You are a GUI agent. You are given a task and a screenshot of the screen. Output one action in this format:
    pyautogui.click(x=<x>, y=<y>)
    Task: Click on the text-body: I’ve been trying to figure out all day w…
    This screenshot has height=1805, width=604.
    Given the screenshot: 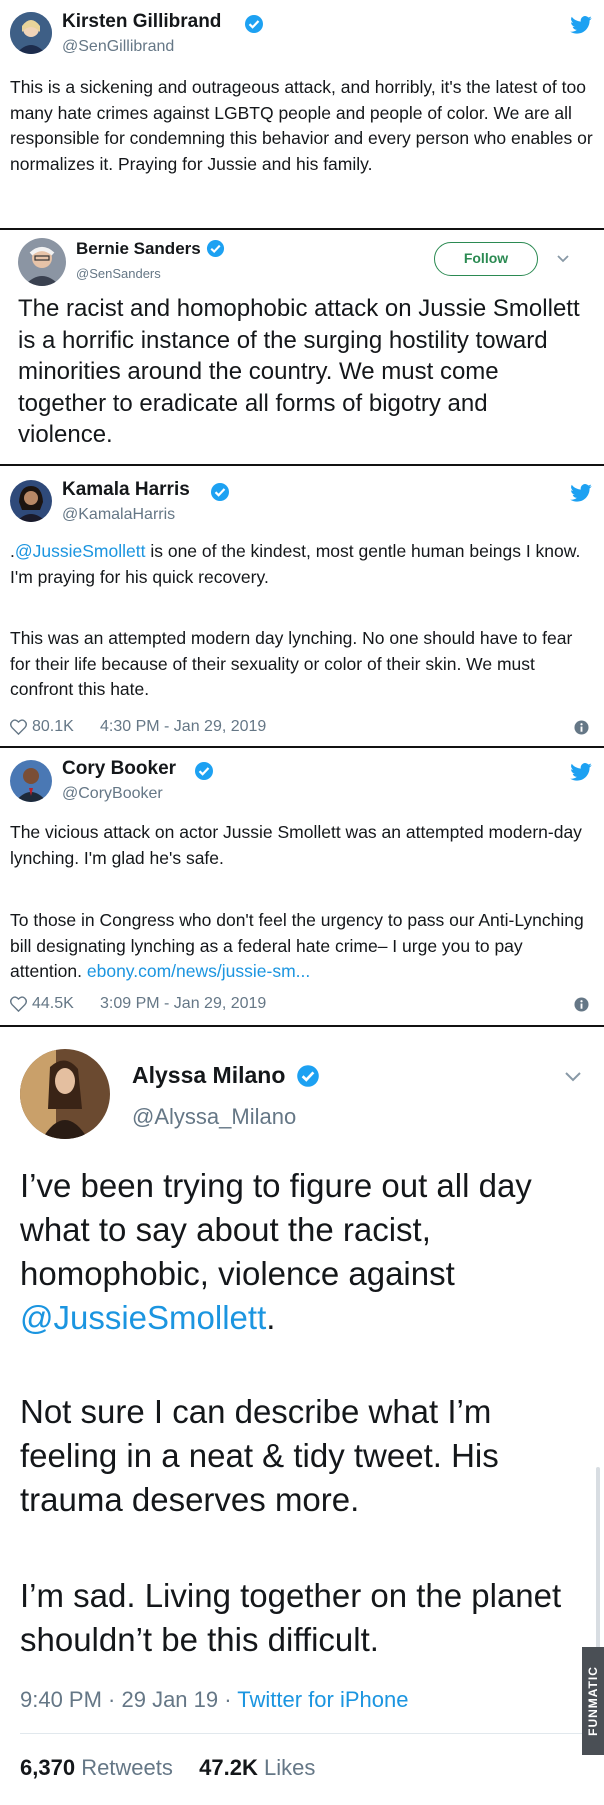 What is the action you would take?
    pyautogui.click(x=280, y=1229)
    